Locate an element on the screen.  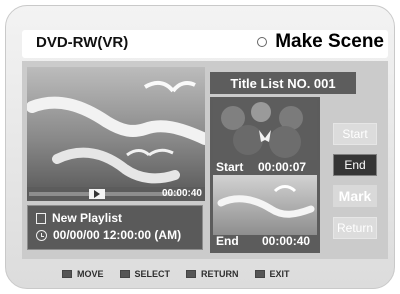
select-hint: SELECT is located at coordinates (145, 274).